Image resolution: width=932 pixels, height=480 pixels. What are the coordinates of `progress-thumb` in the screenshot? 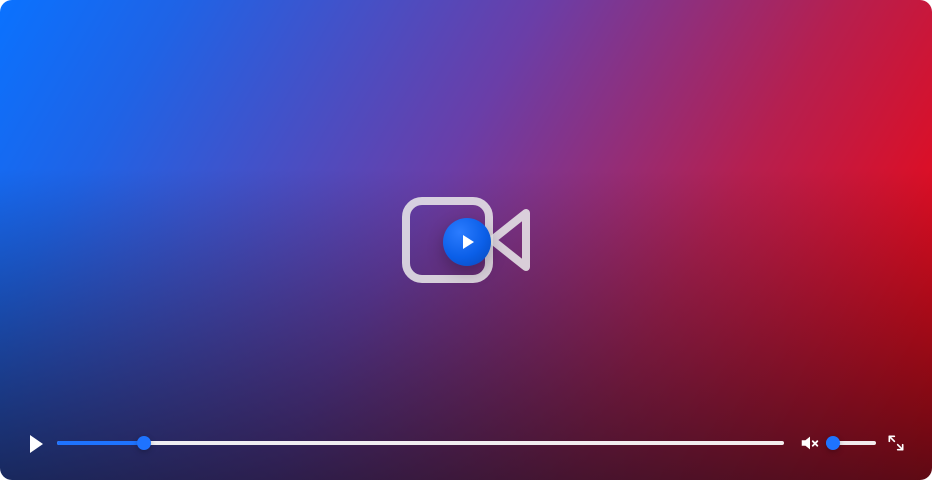 It's located at (144, 443).